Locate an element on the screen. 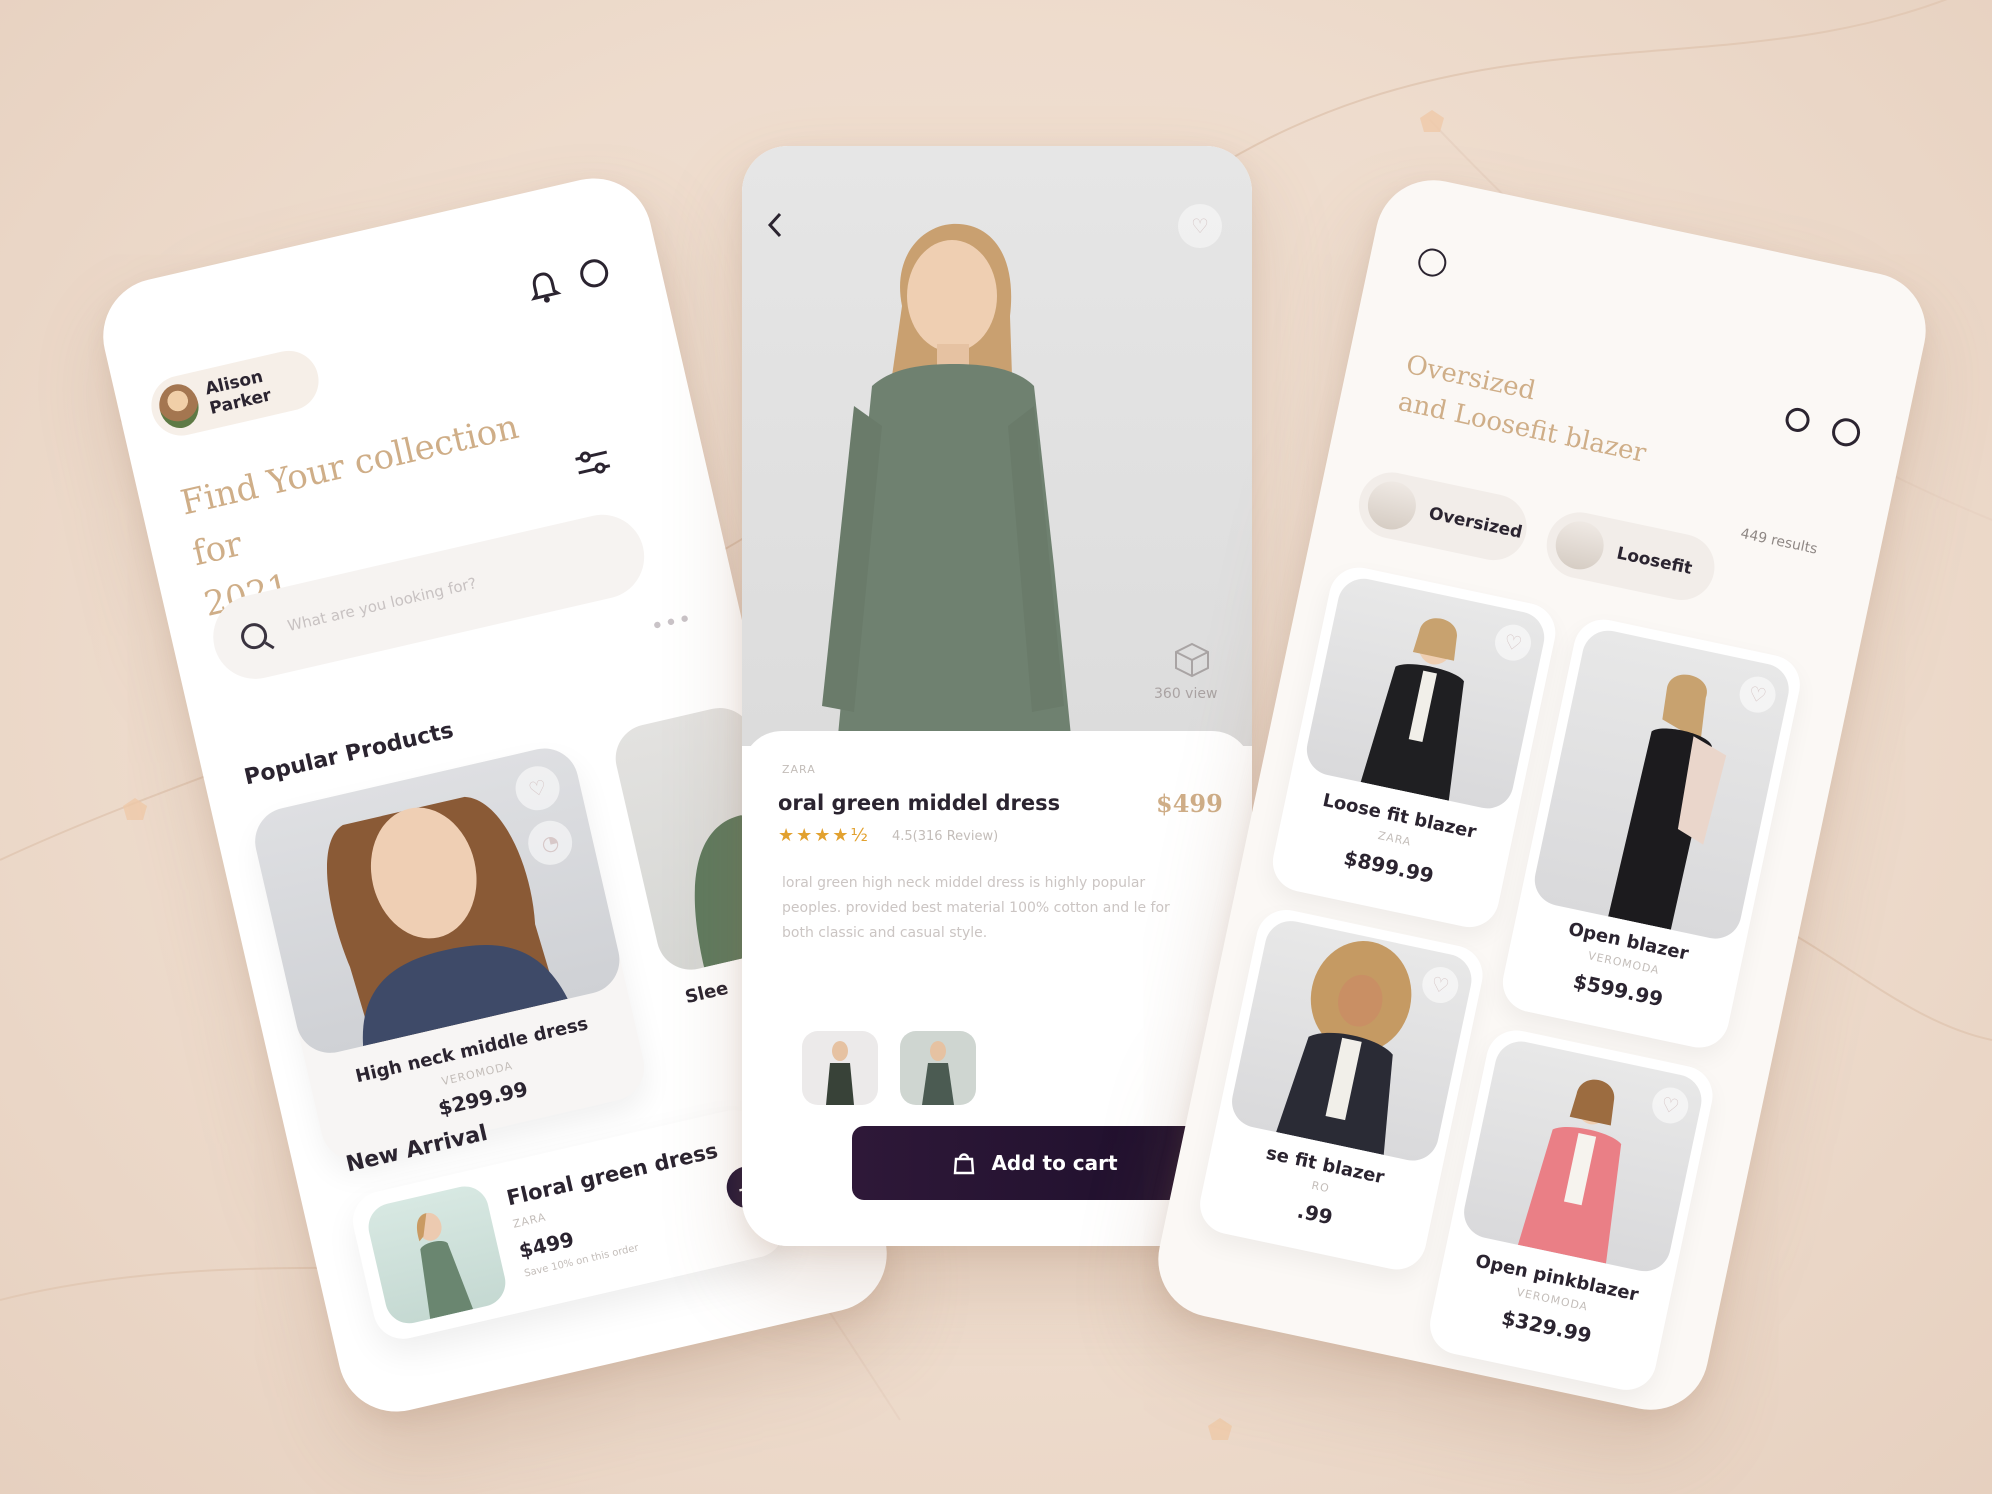  listing-title: Oversized and Loosefit blazer is located at coordinates (1526, 409).